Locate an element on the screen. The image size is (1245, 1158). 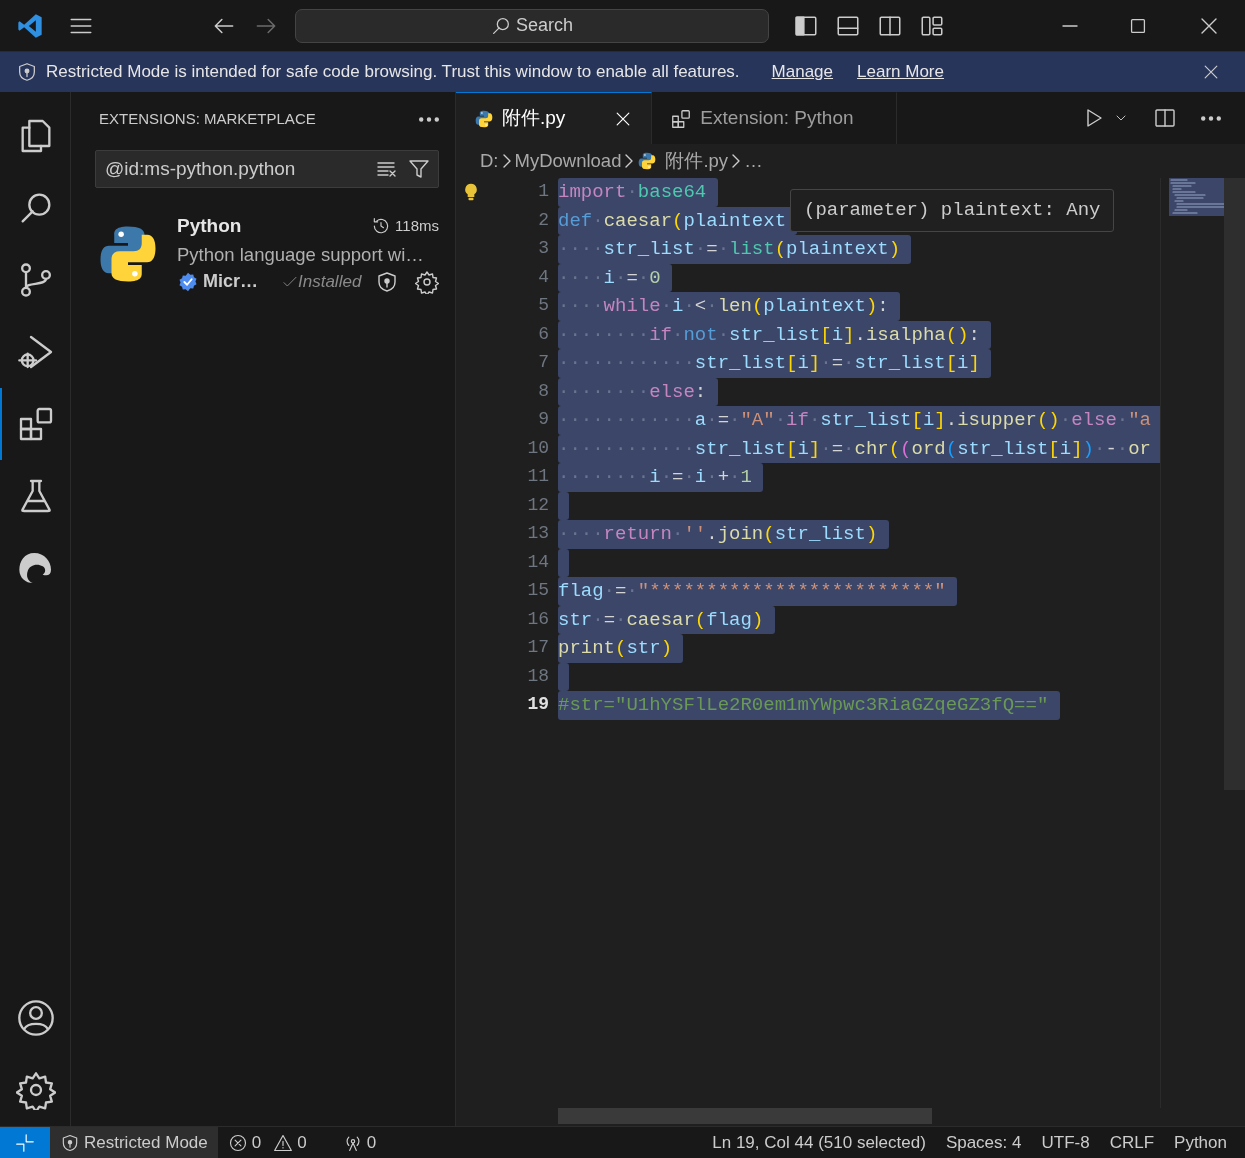
remote-icon is located at coordinates (25, 1142).